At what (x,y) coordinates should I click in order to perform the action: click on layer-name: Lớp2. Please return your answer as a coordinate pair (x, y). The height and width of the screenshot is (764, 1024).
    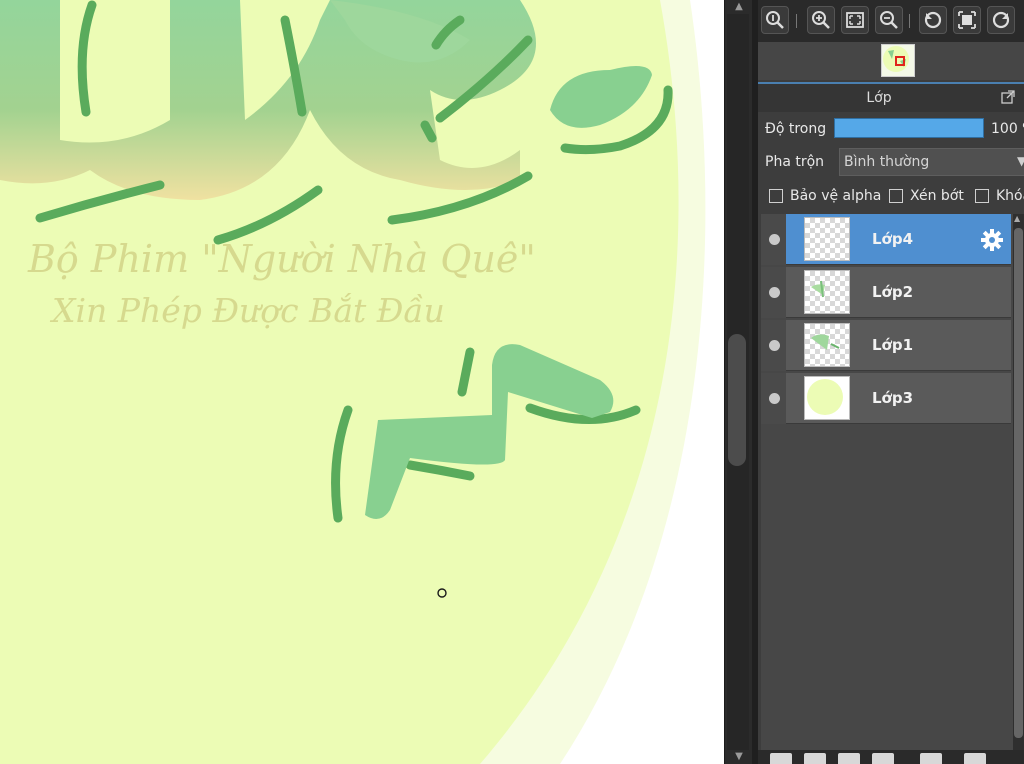
    Looking at the image, I should click on (893, 292).